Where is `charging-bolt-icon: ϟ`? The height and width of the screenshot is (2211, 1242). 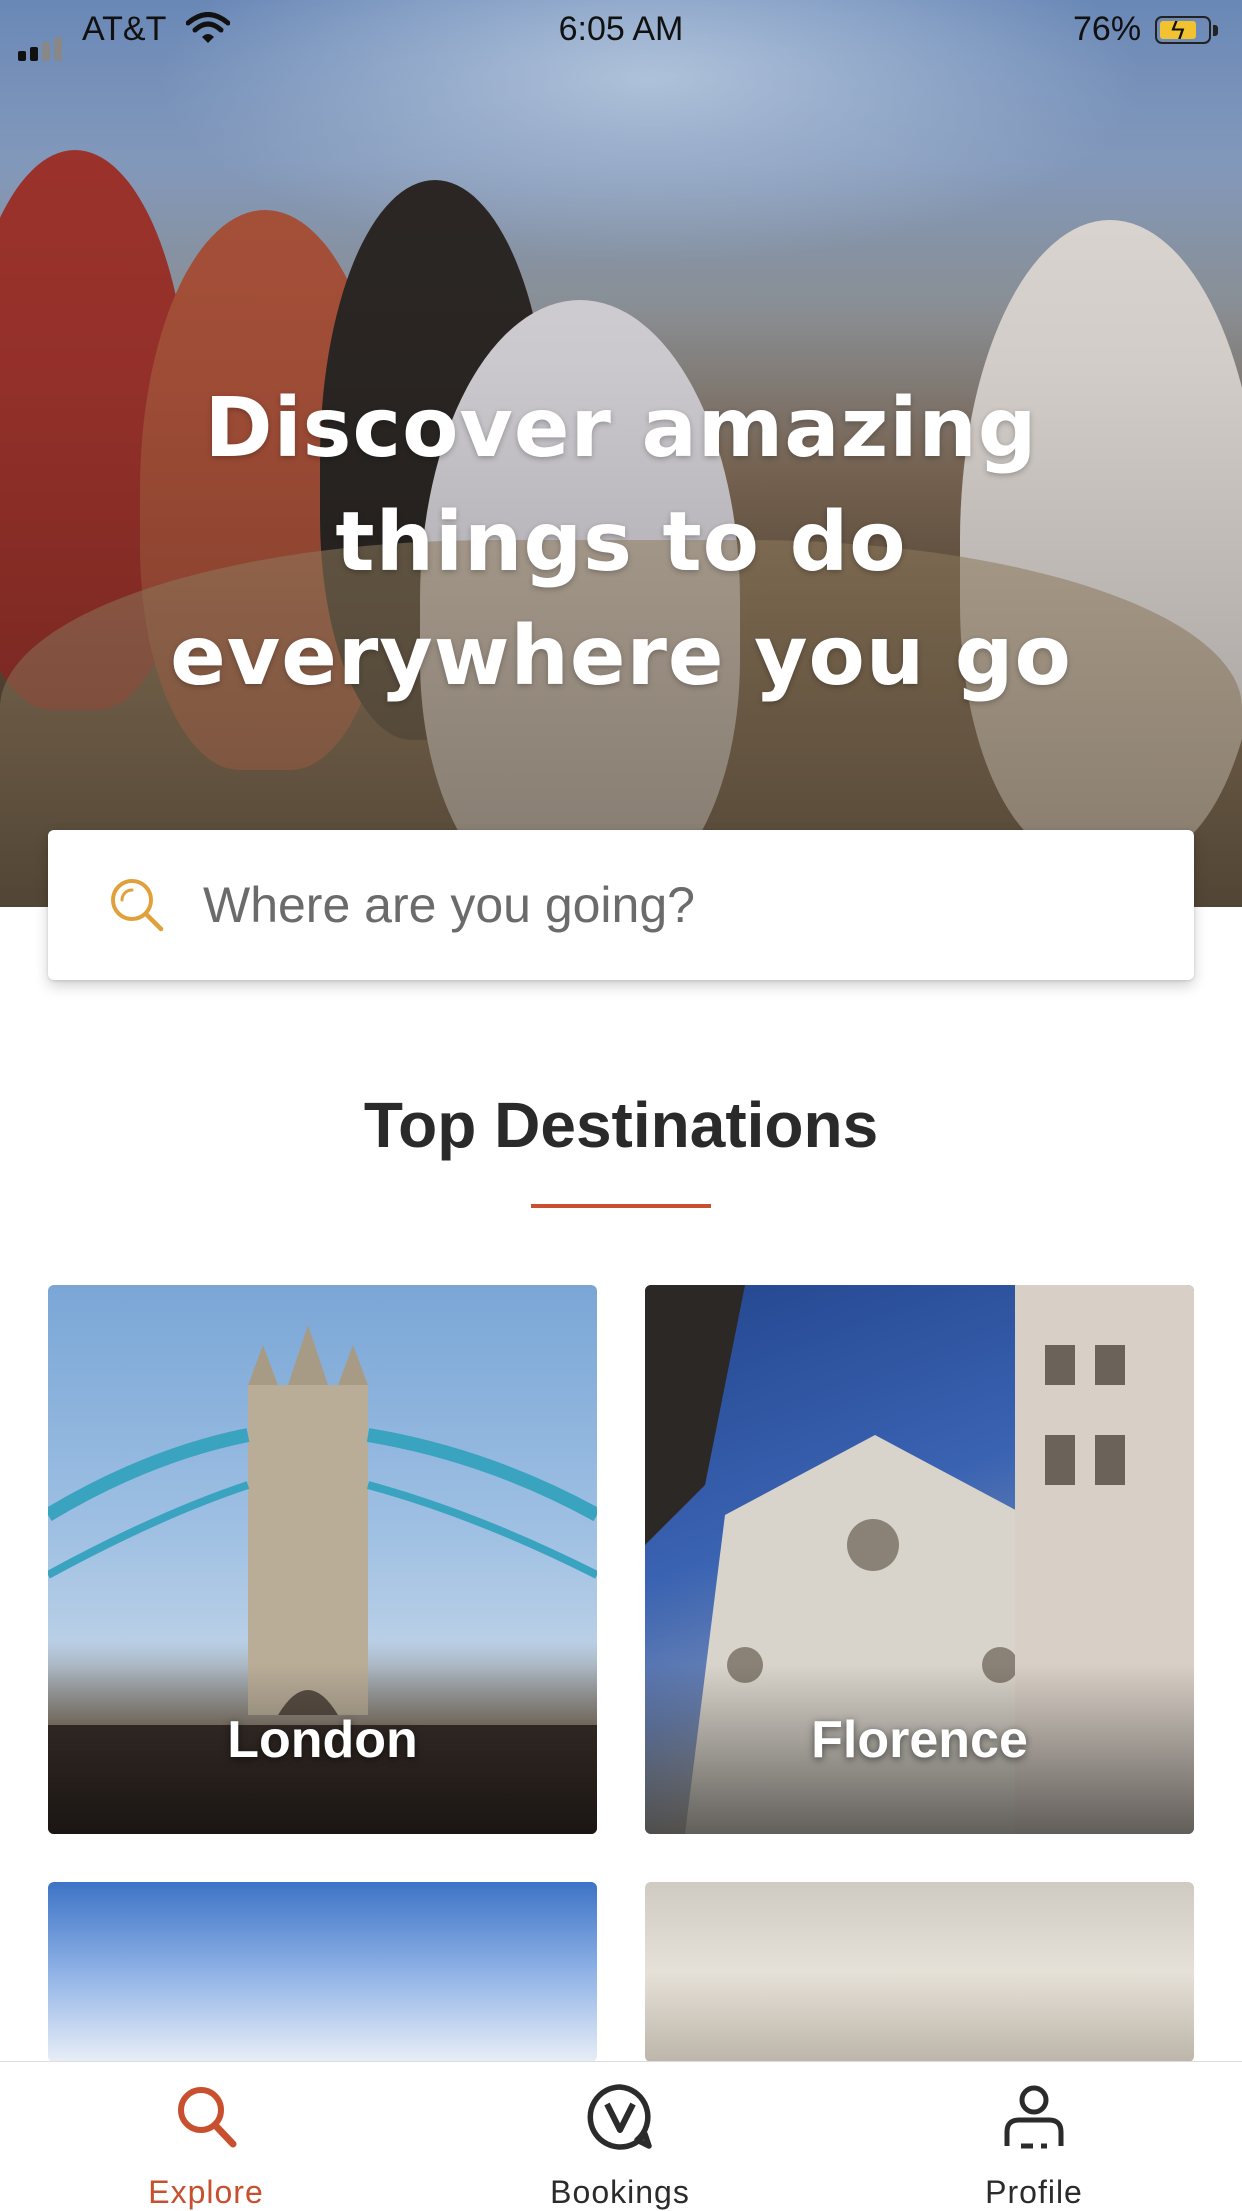
charging-bolt-icon: ϟ is located at coordinates (1178, 30).